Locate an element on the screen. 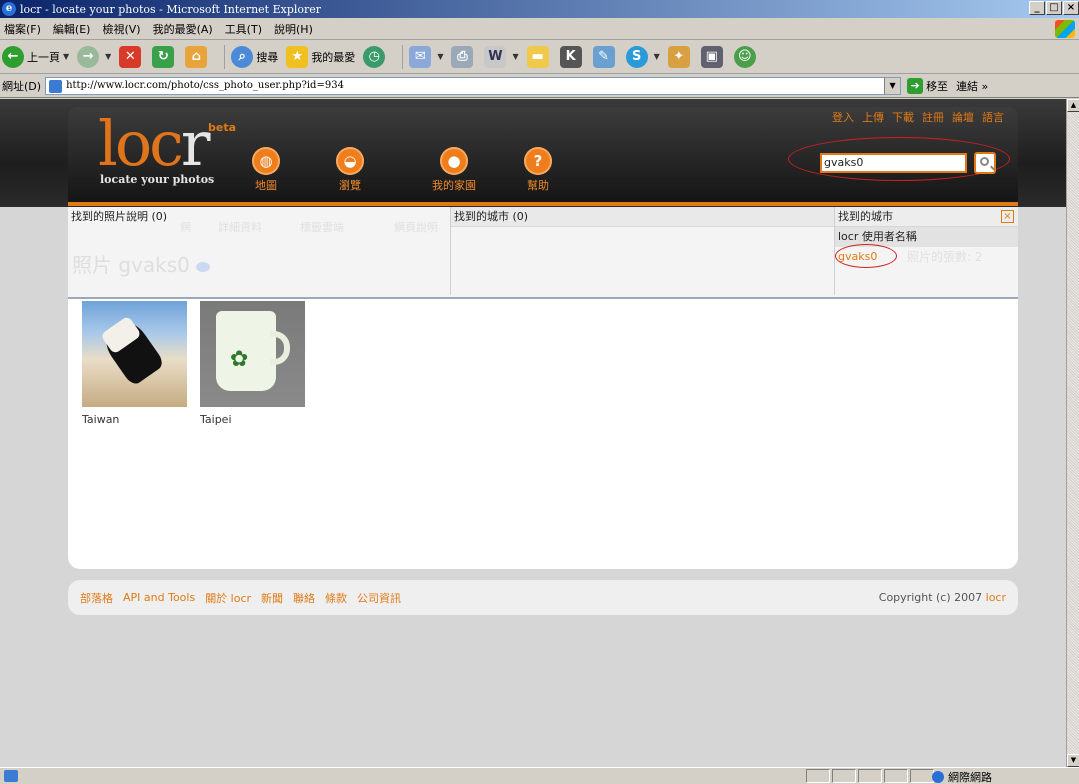 Image resolution: width=1079 pixels, height=784 pixels. photo-thumbnail: ✿ is located at coordinates (252, 354).